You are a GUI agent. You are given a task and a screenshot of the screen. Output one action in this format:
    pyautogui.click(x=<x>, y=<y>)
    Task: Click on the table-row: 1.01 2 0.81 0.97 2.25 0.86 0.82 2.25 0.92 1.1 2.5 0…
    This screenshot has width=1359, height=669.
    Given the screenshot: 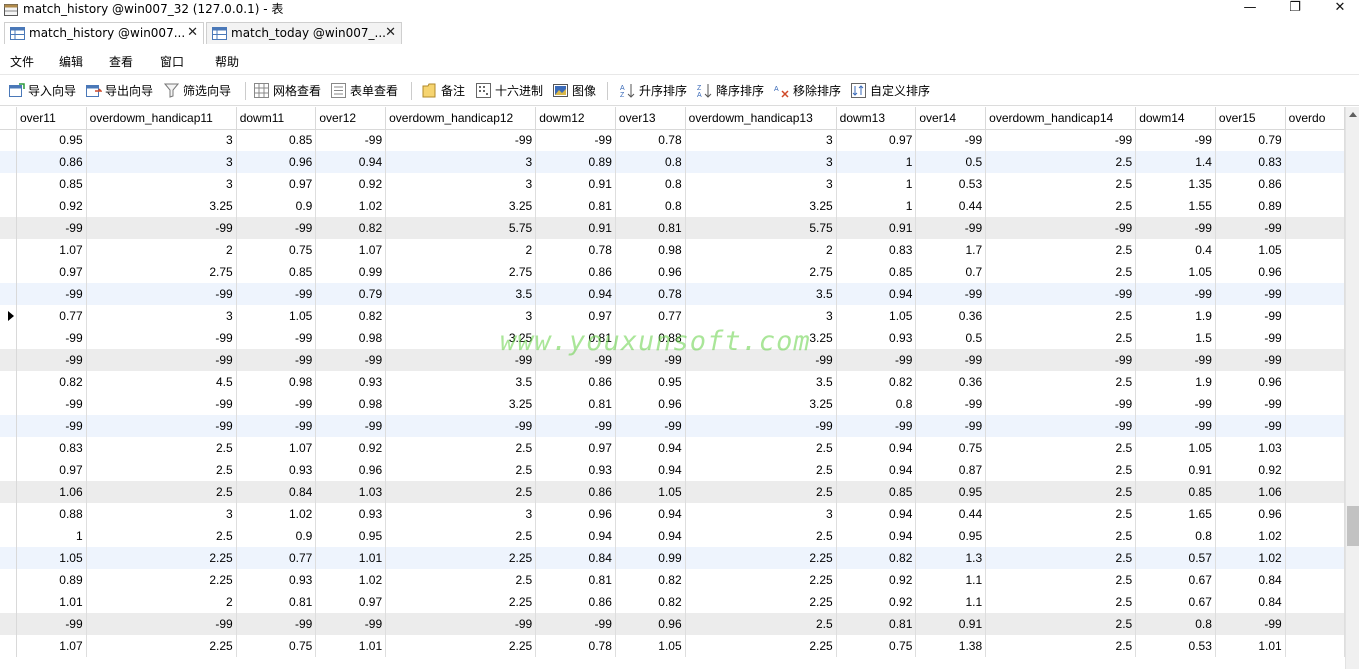 What is the action you would take?
    pyautogui.click(x=672, y=602)
    